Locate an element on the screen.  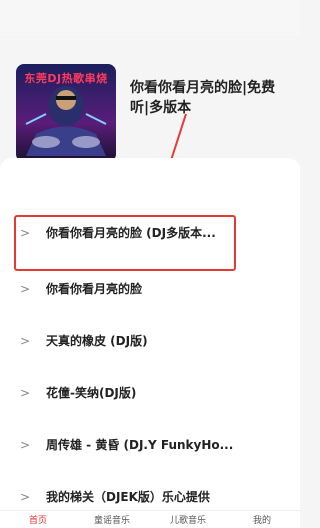
song-title: 花僮-笑纳(DJ版) is located at coordinates (91, 393).